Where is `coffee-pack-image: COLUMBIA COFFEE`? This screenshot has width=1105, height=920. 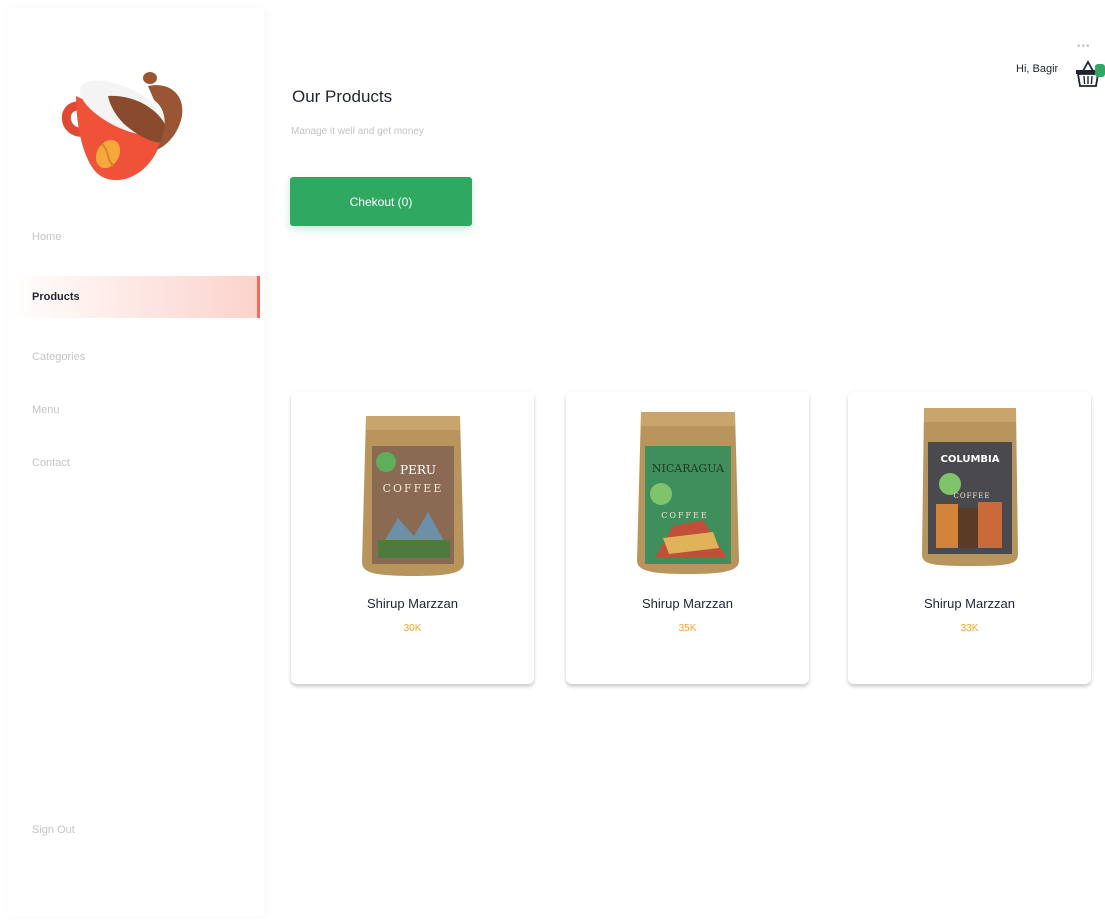
coffee-pack-image: COLUMBIA COFFEE is located at coordinates (969, 487).